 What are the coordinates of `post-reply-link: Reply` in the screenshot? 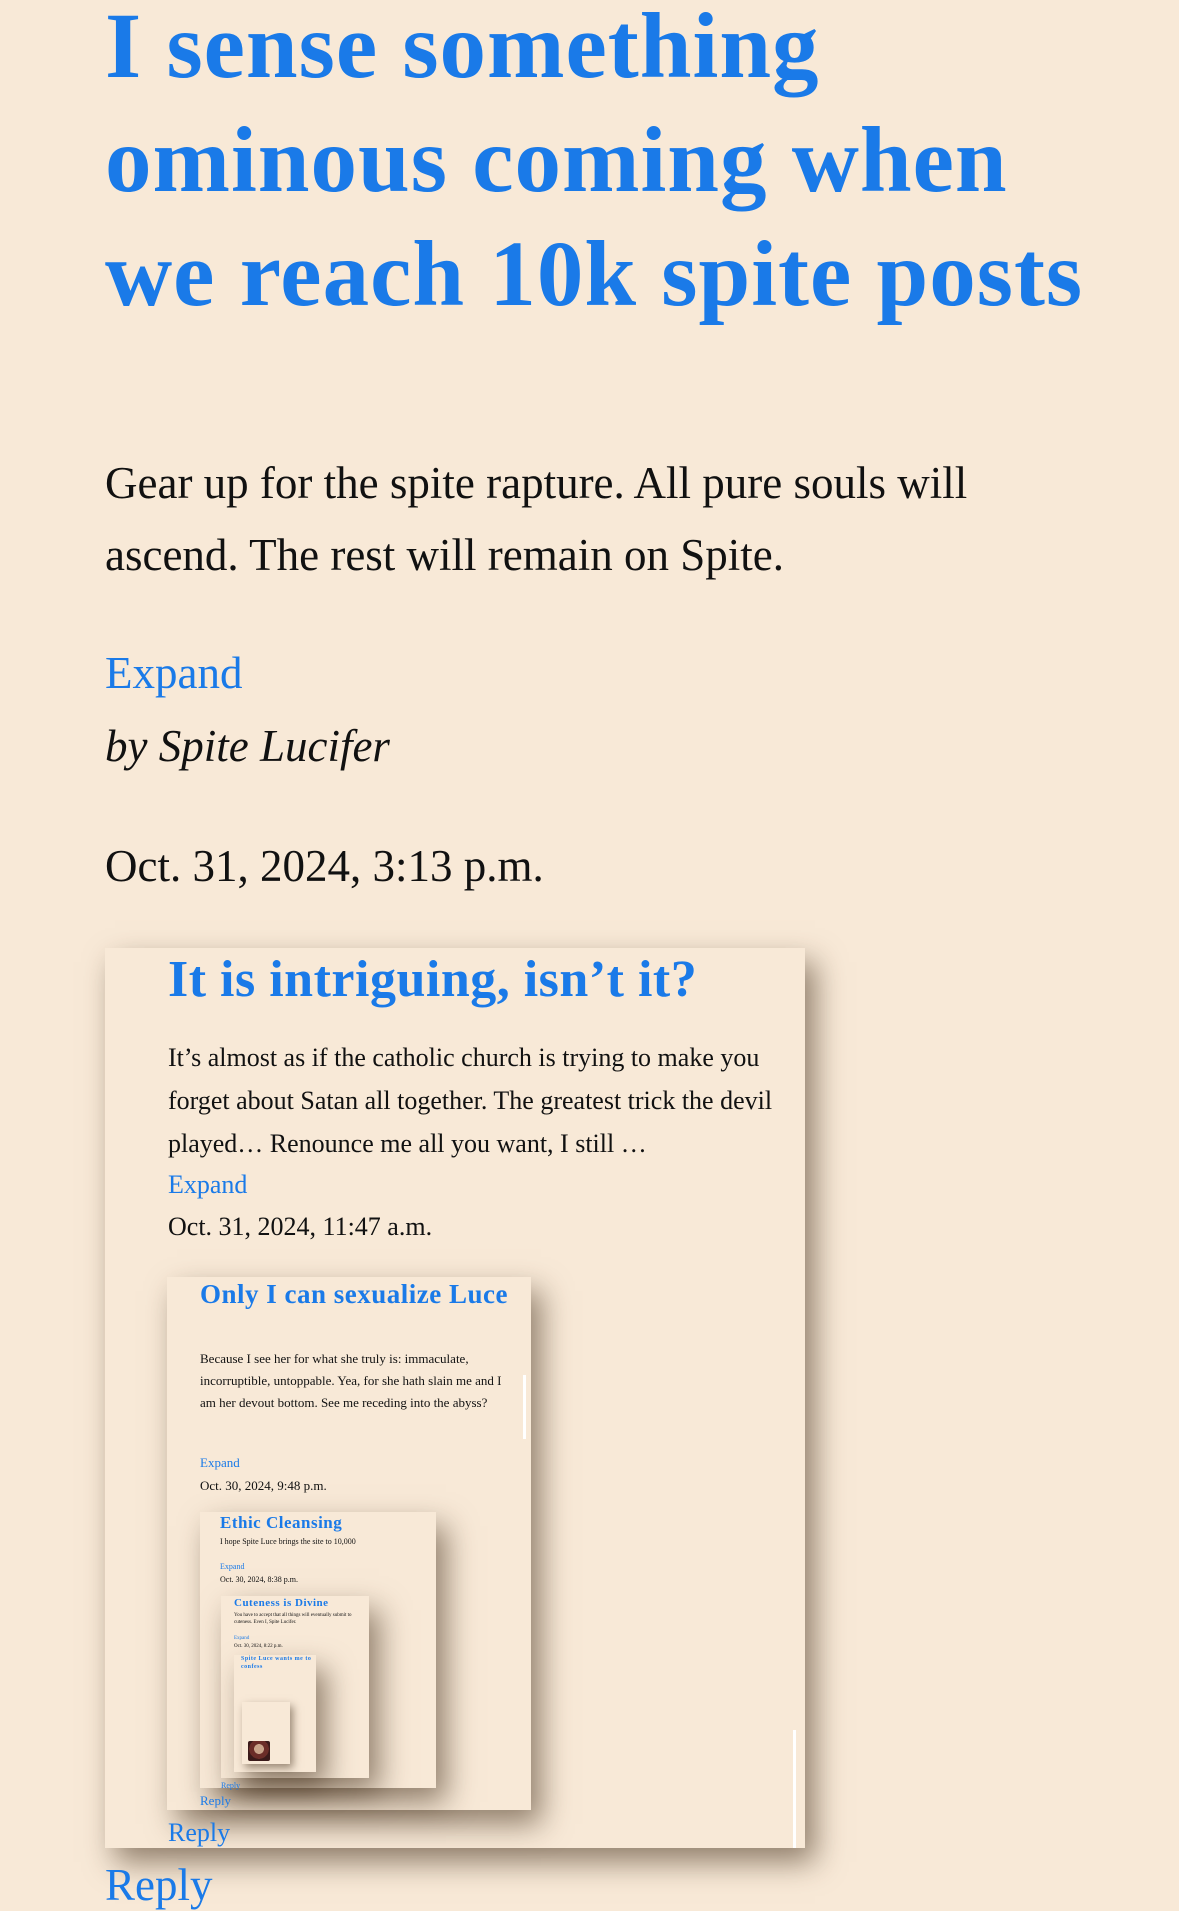 It's located at (159, 1884).